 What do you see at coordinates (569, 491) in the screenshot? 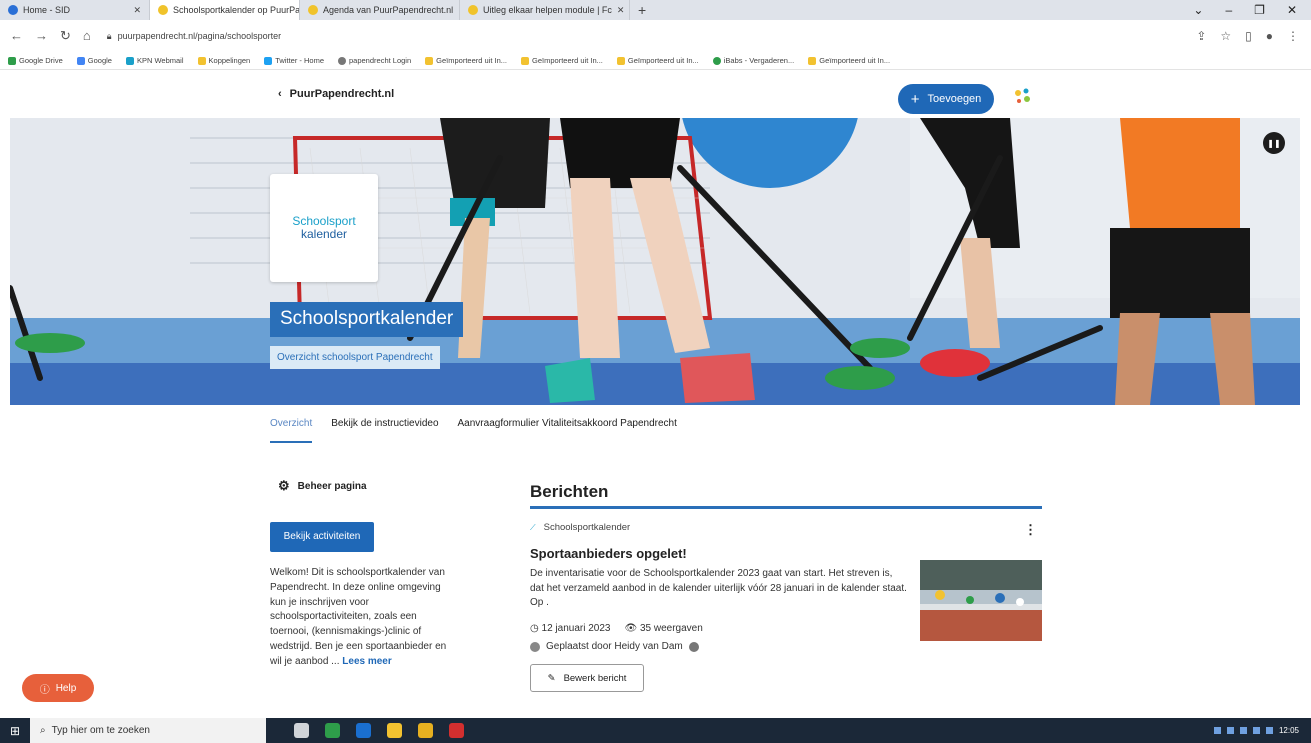
I see `posts-heading: Berichten` at bounding box center [569, 491].